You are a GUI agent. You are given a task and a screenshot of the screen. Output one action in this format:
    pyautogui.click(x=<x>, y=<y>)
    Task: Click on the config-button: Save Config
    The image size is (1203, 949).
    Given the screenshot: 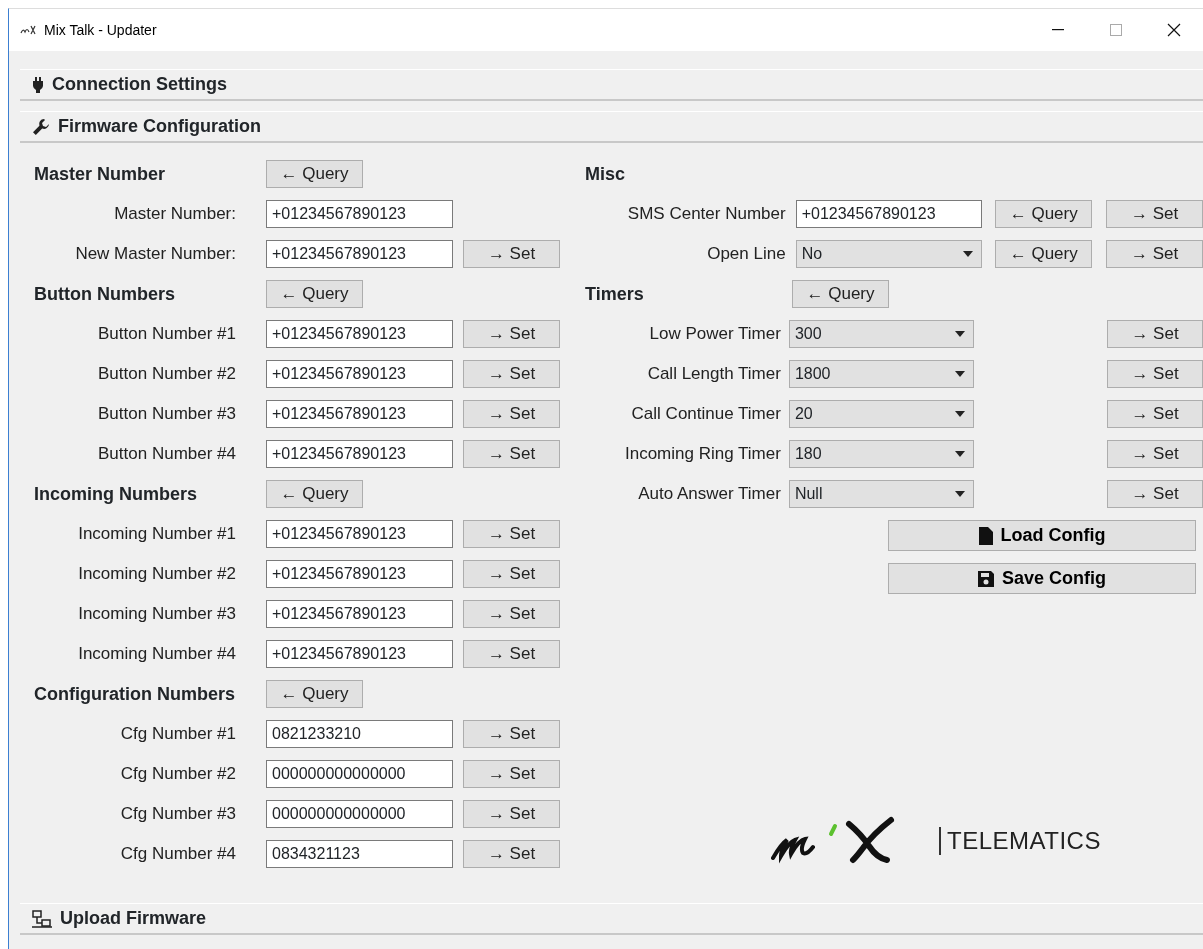 What is the action you would take?
    pyautogui.click(x=1042, y=578)
    